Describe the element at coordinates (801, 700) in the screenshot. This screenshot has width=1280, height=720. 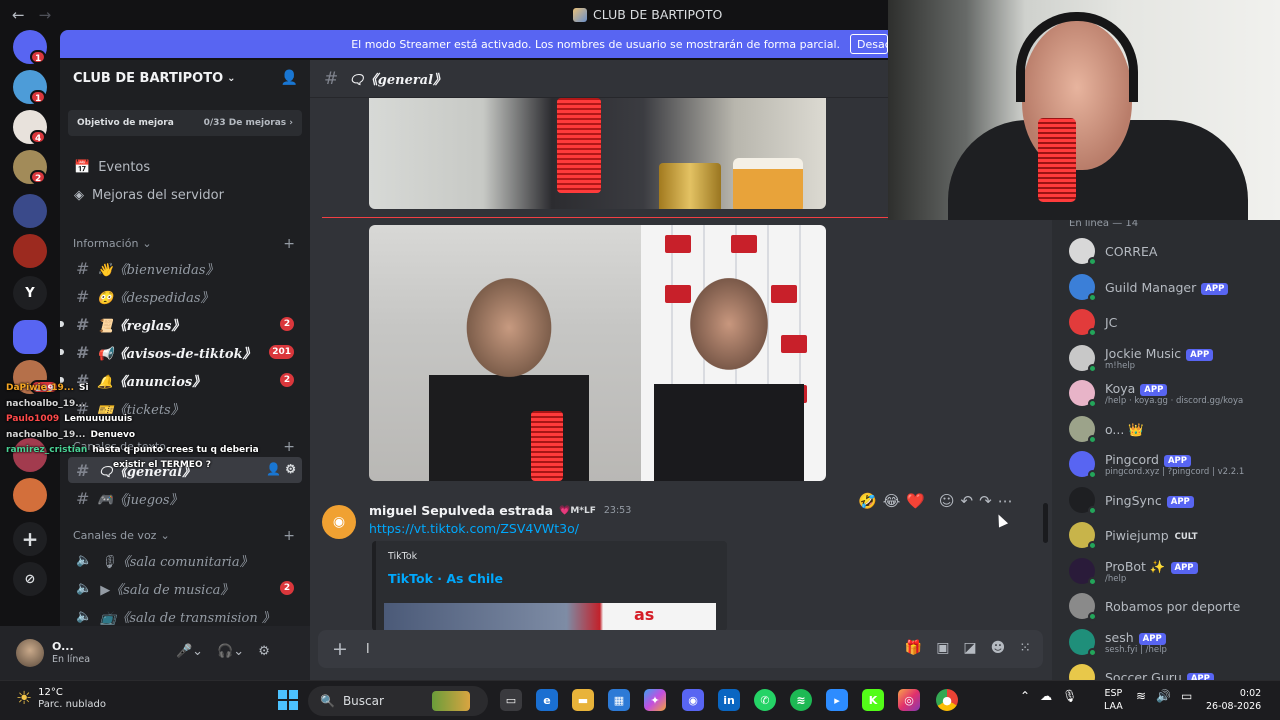
I see `spotify-icon: ≋` at that location.